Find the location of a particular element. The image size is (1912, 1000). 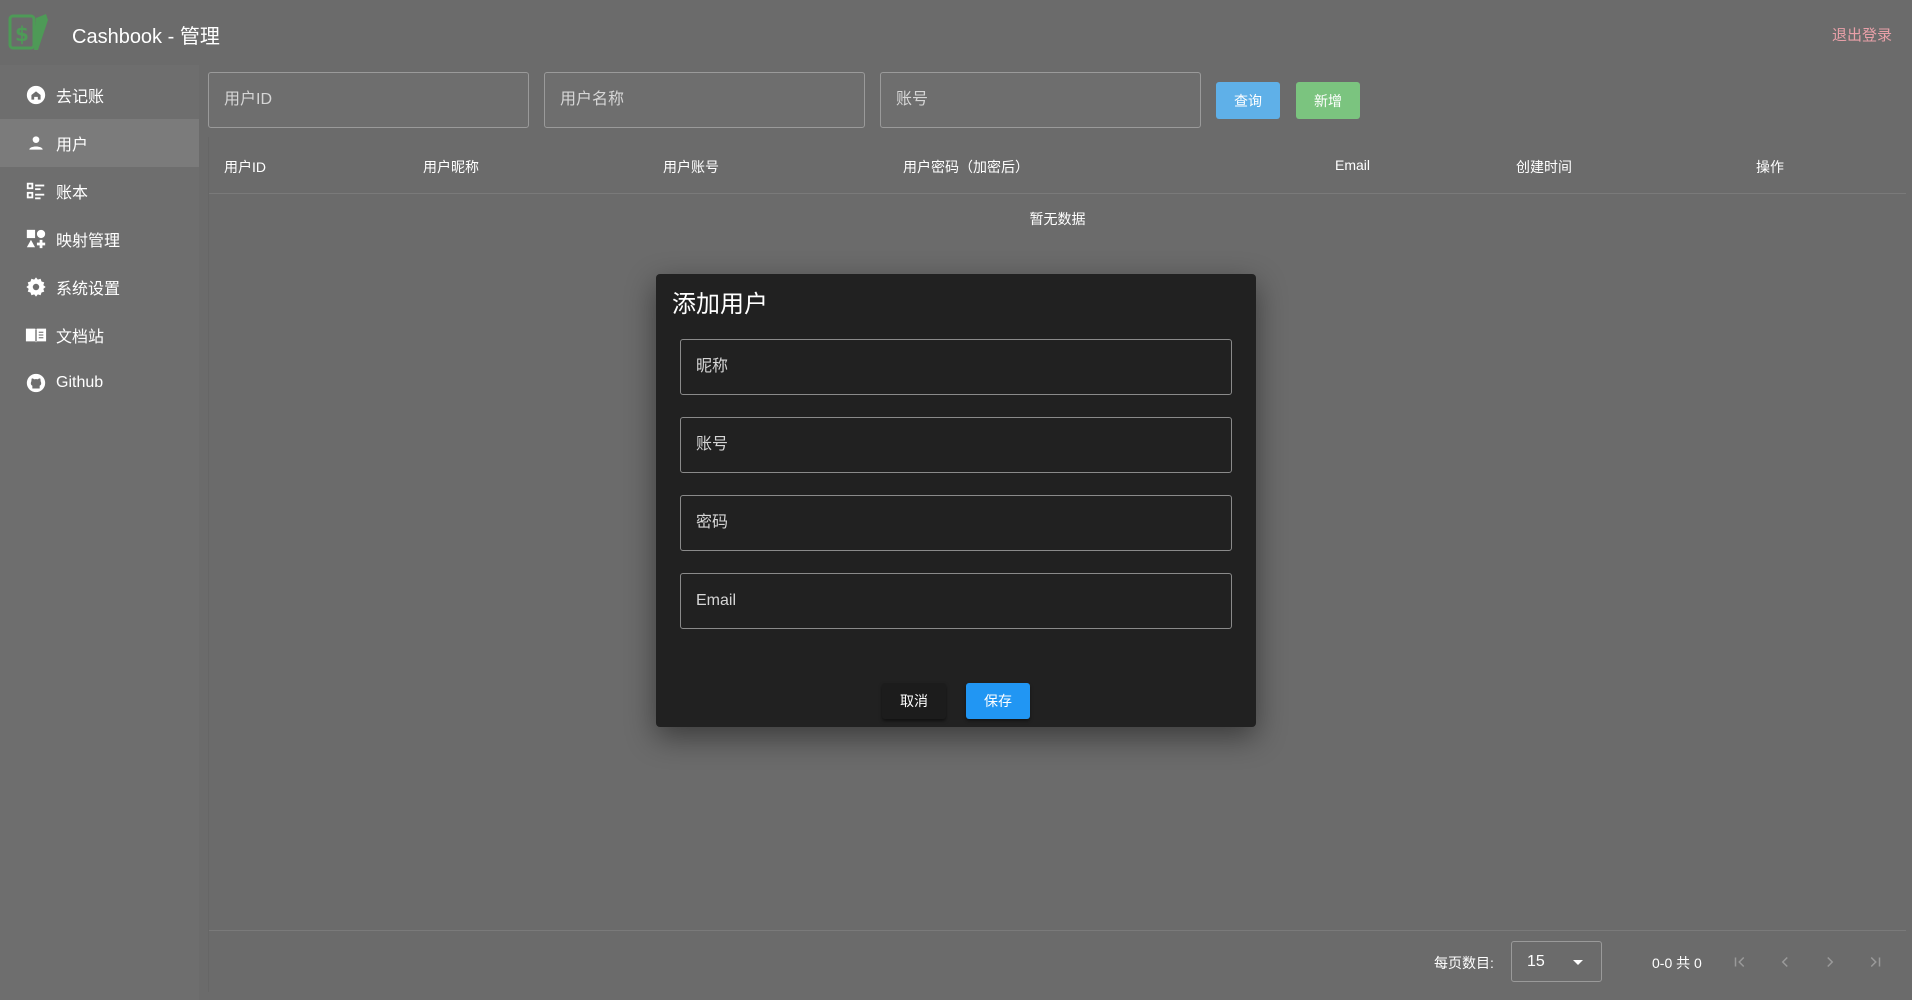

nickname-field is located at coordinates (956, 367).